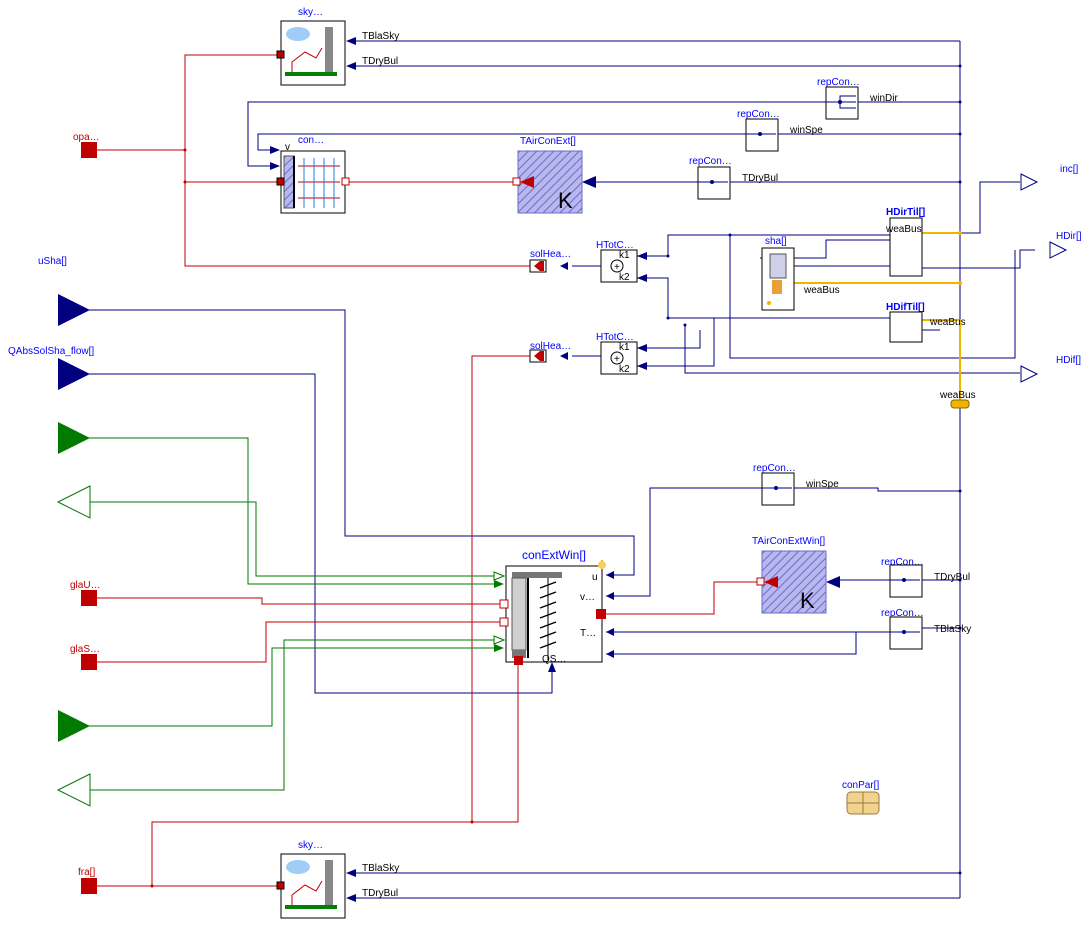 The width and height of the screenshot is (1090, 925). What do you see at coordinates (1049, 177) in the screenshot?
I see `port-inc: inc[]` at bounding box center [1049, 177].